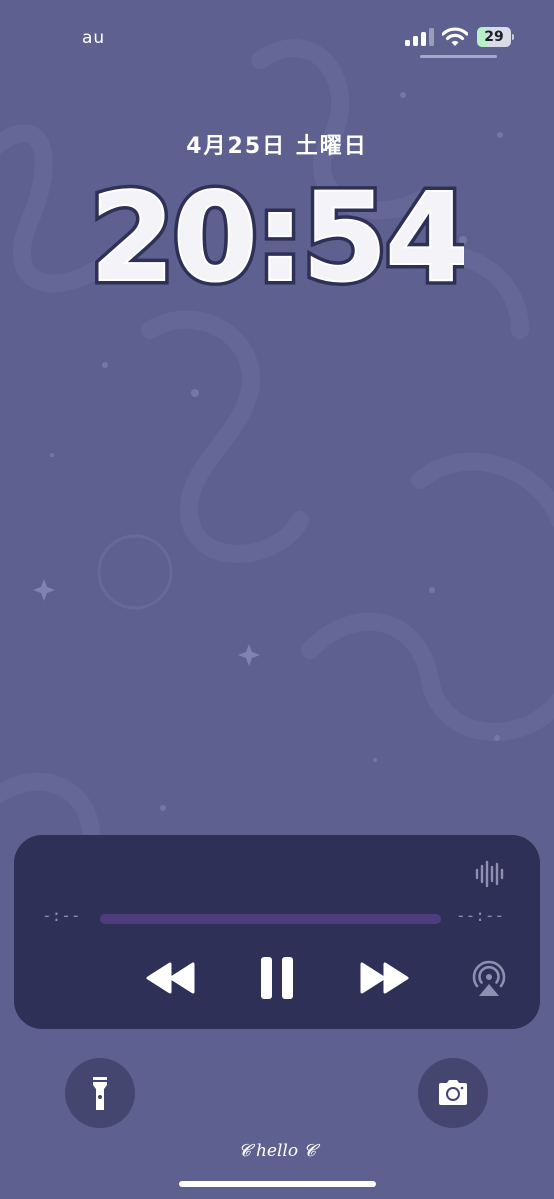  I want to click on camera-button, so click(453, 1093).